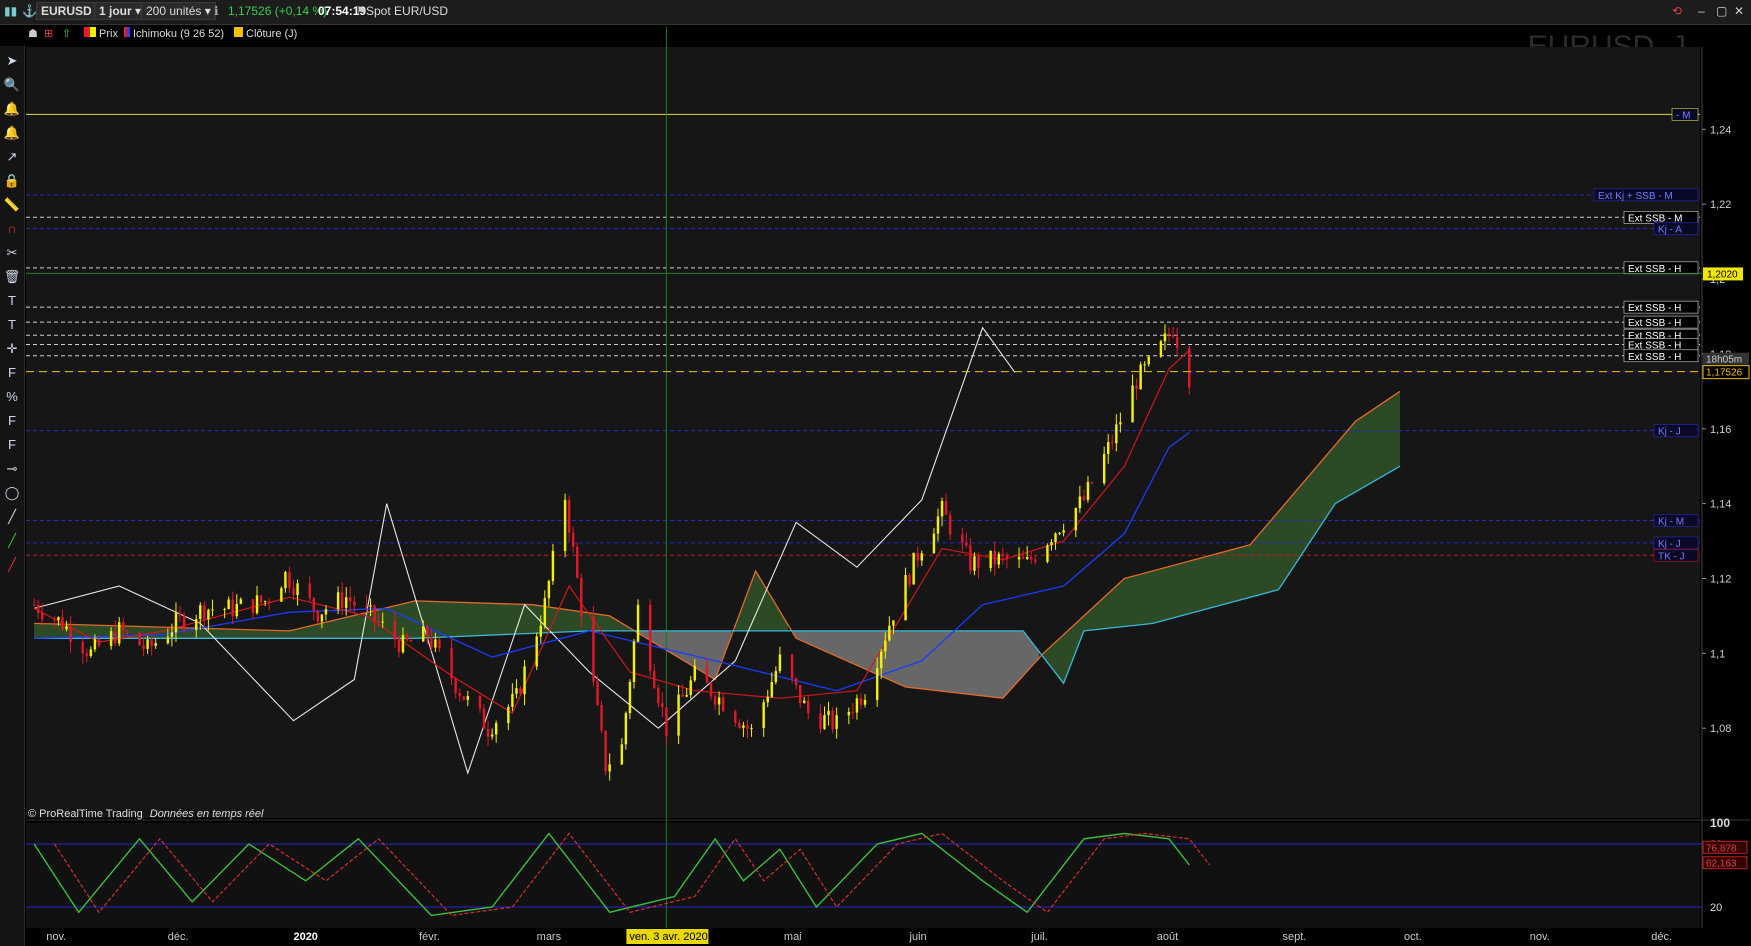 The height and width of the screenshot is (946, 1751). I want to click on line-green-icon: ╱, so click(12, 541).